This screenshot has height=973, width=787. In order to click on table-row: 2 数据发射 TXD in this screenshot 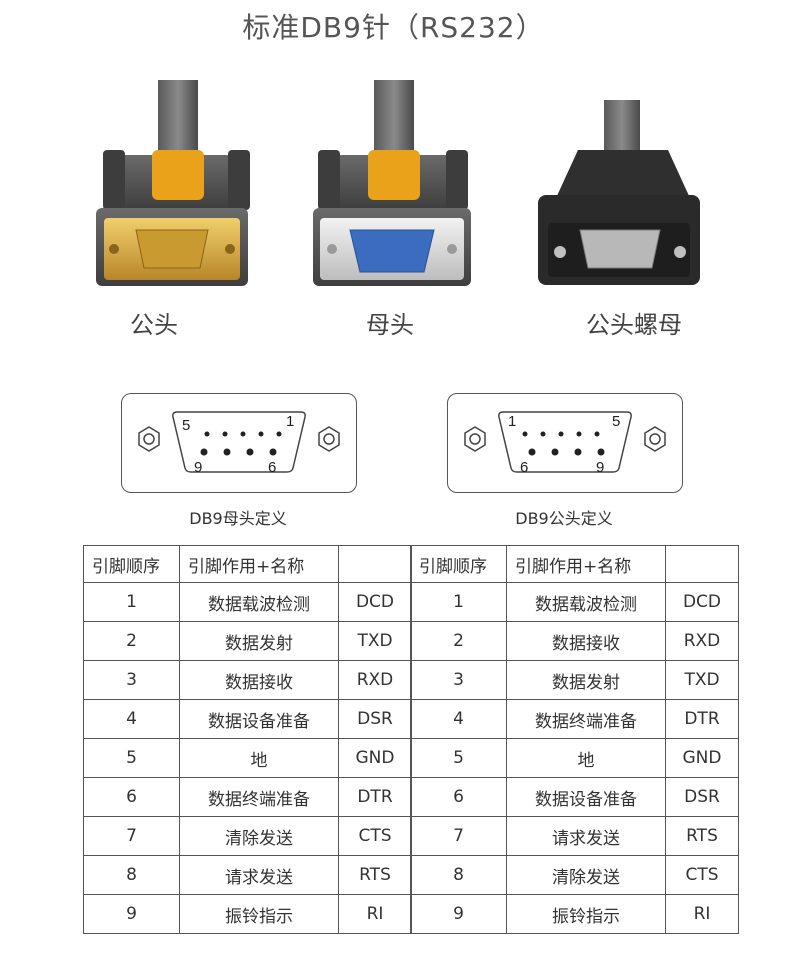, I will do `click(247, 641)`.